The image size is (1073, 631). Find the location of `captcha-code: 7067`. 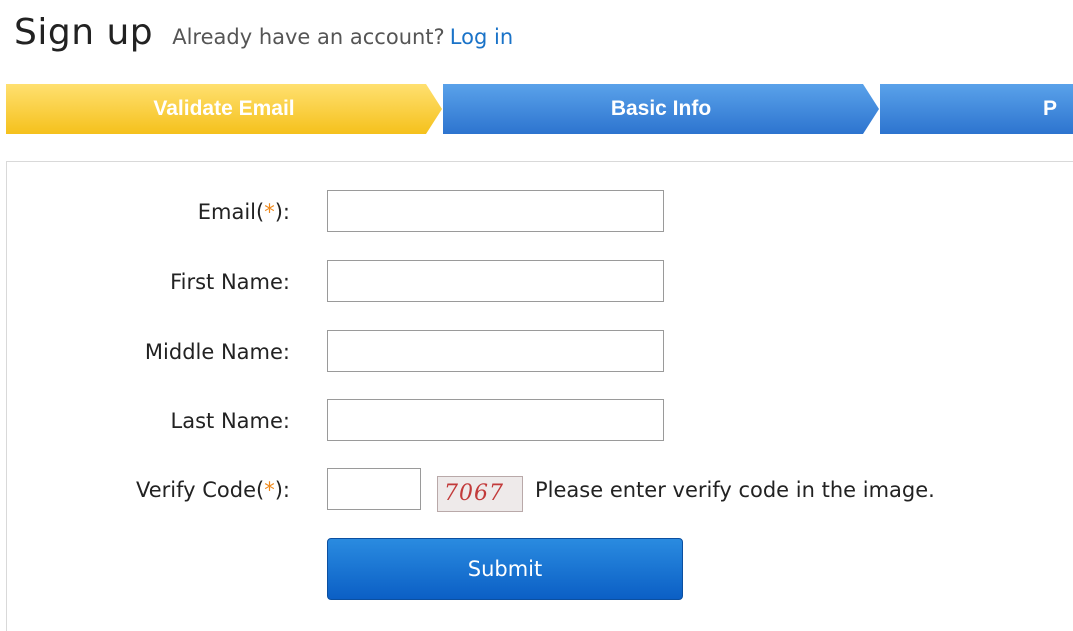

captcha-code: 7067 is located at coordinates (474, 493).